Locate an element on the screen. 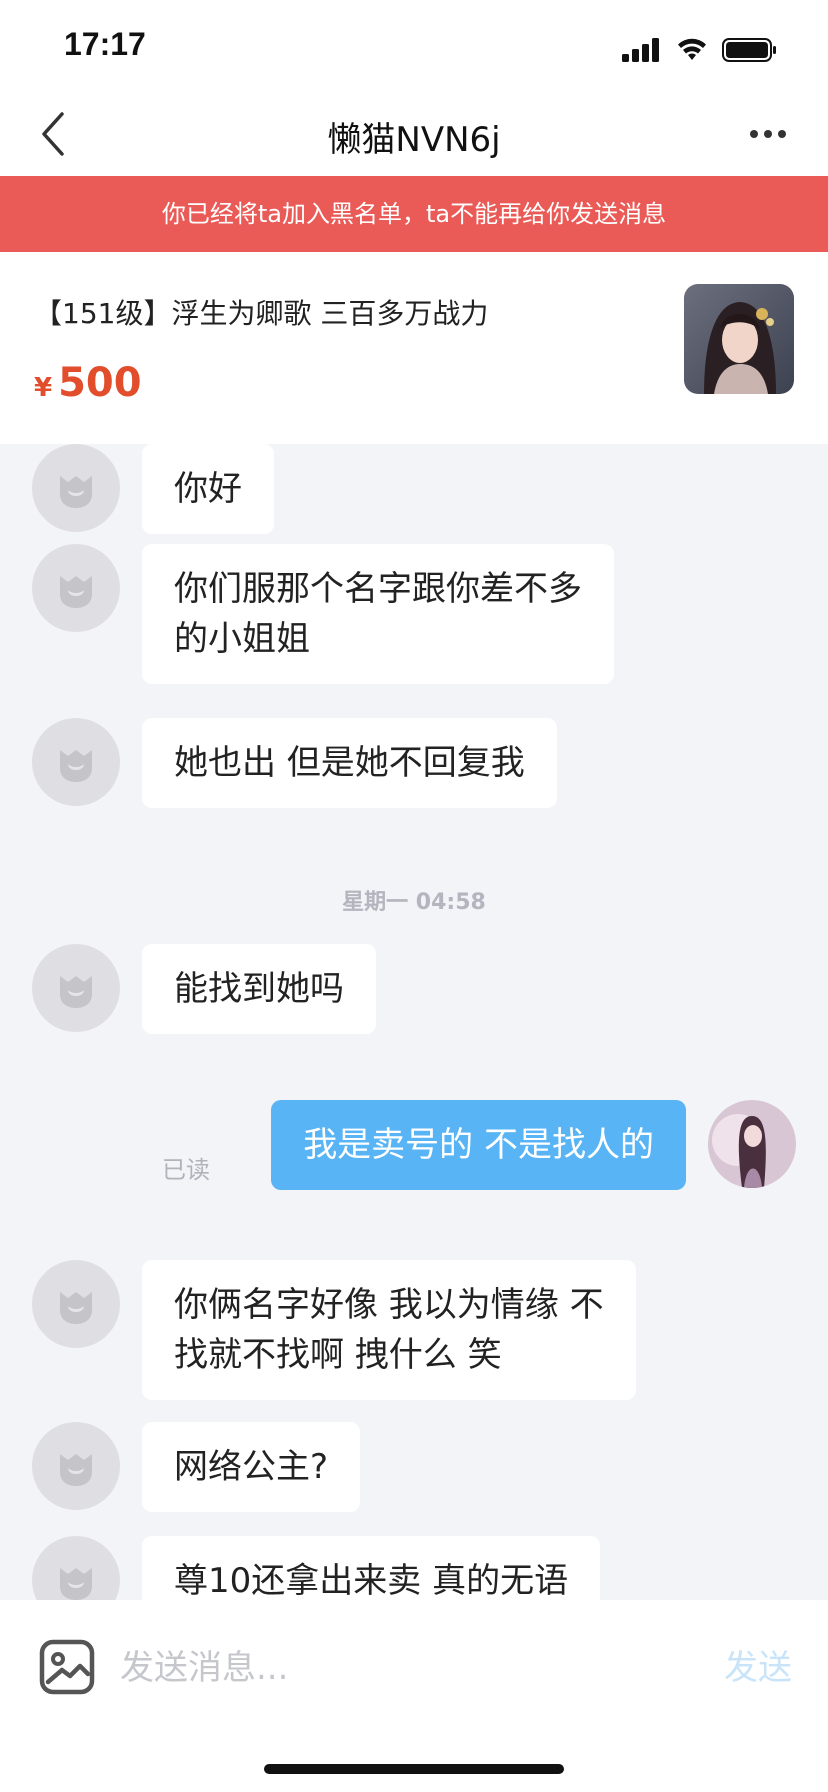  wifi-icon is located at coordinates (692, 49).